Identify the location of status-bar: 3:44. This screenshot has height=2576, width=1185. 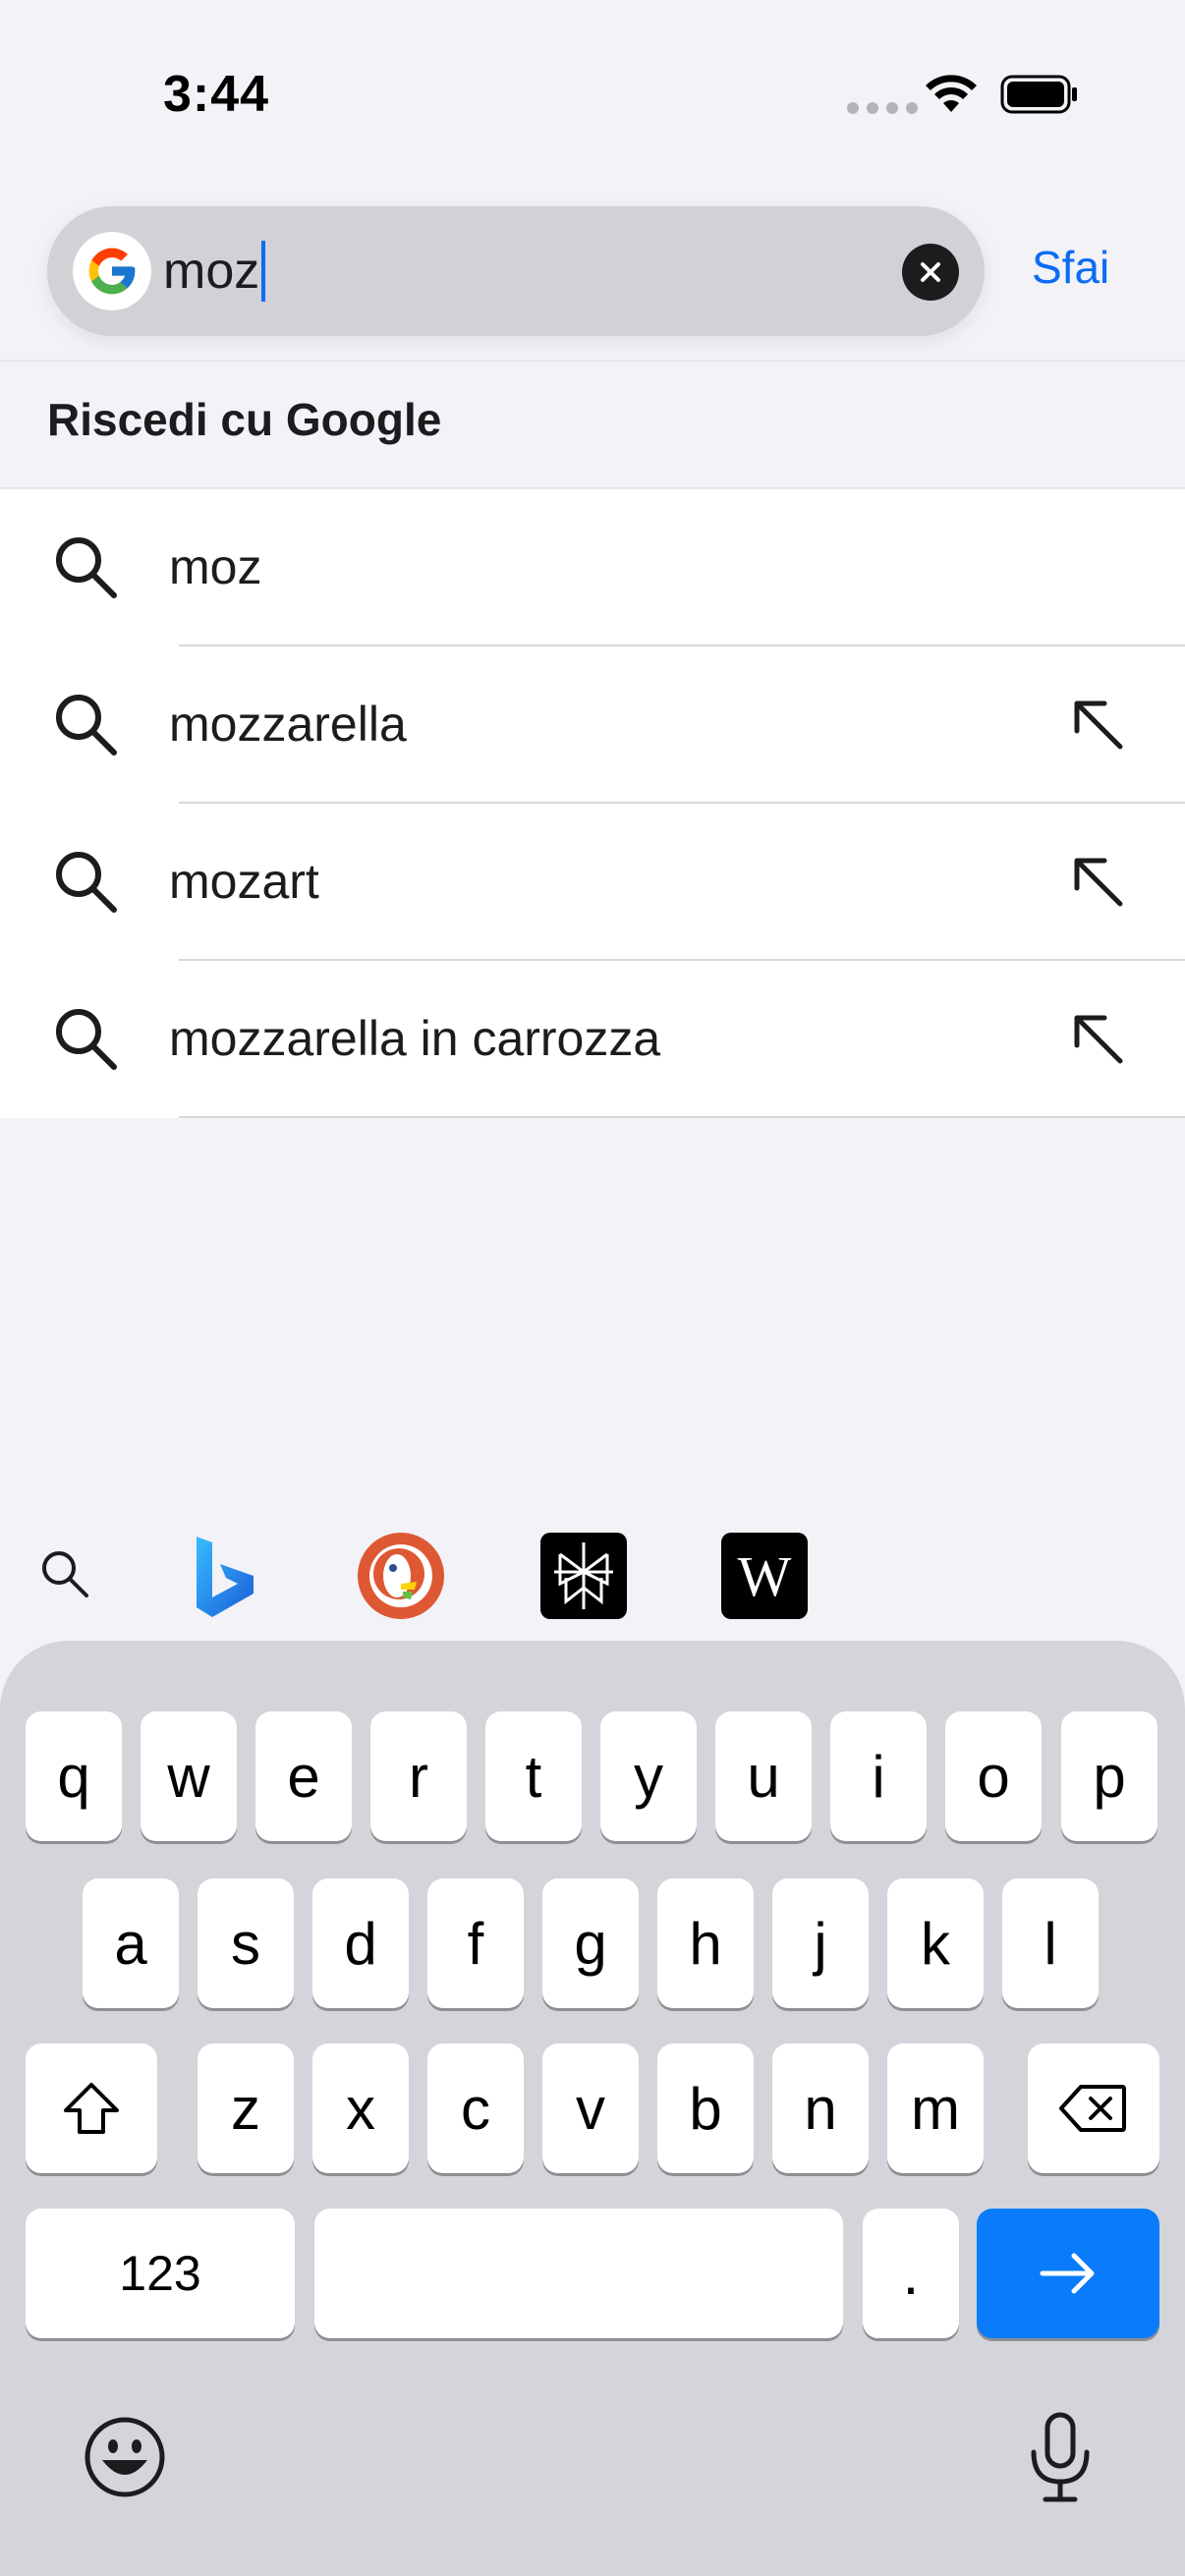
(592, 93).